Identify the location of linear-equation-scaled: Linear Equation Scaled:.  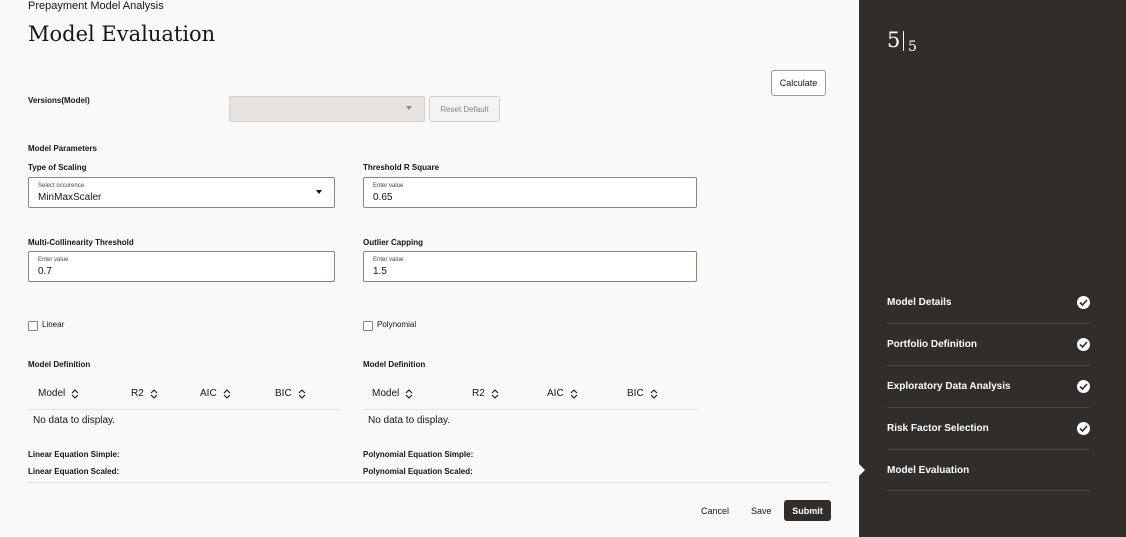
(74, 471).